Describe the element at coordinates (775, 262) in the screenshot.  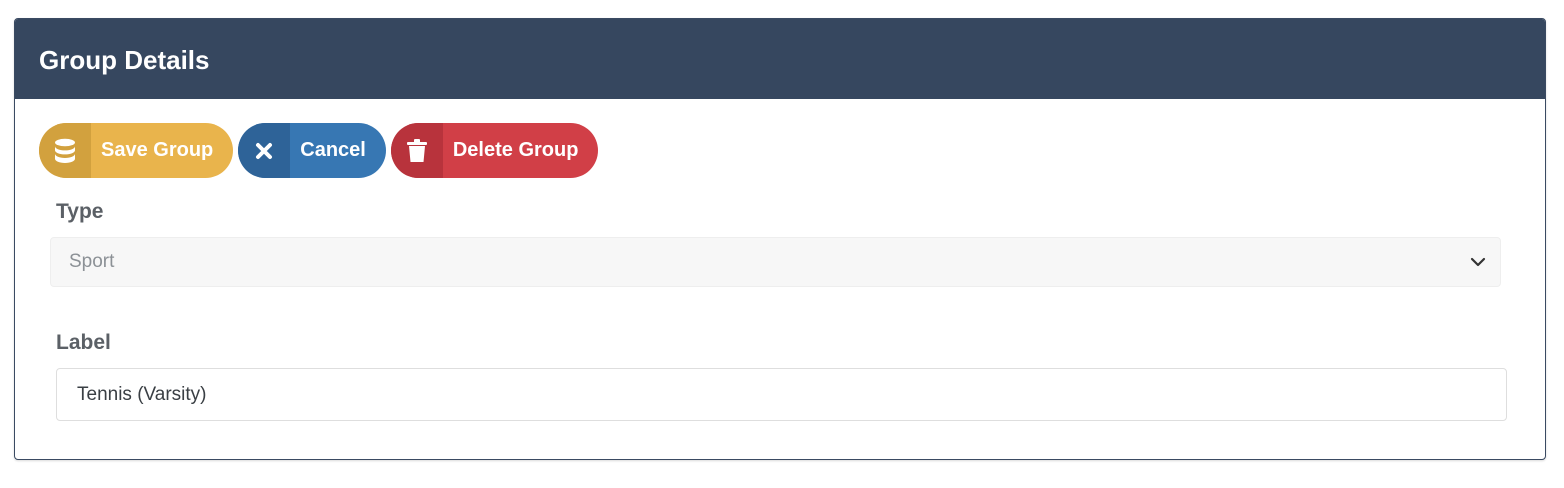
I see `type-select: Sport` at that location.